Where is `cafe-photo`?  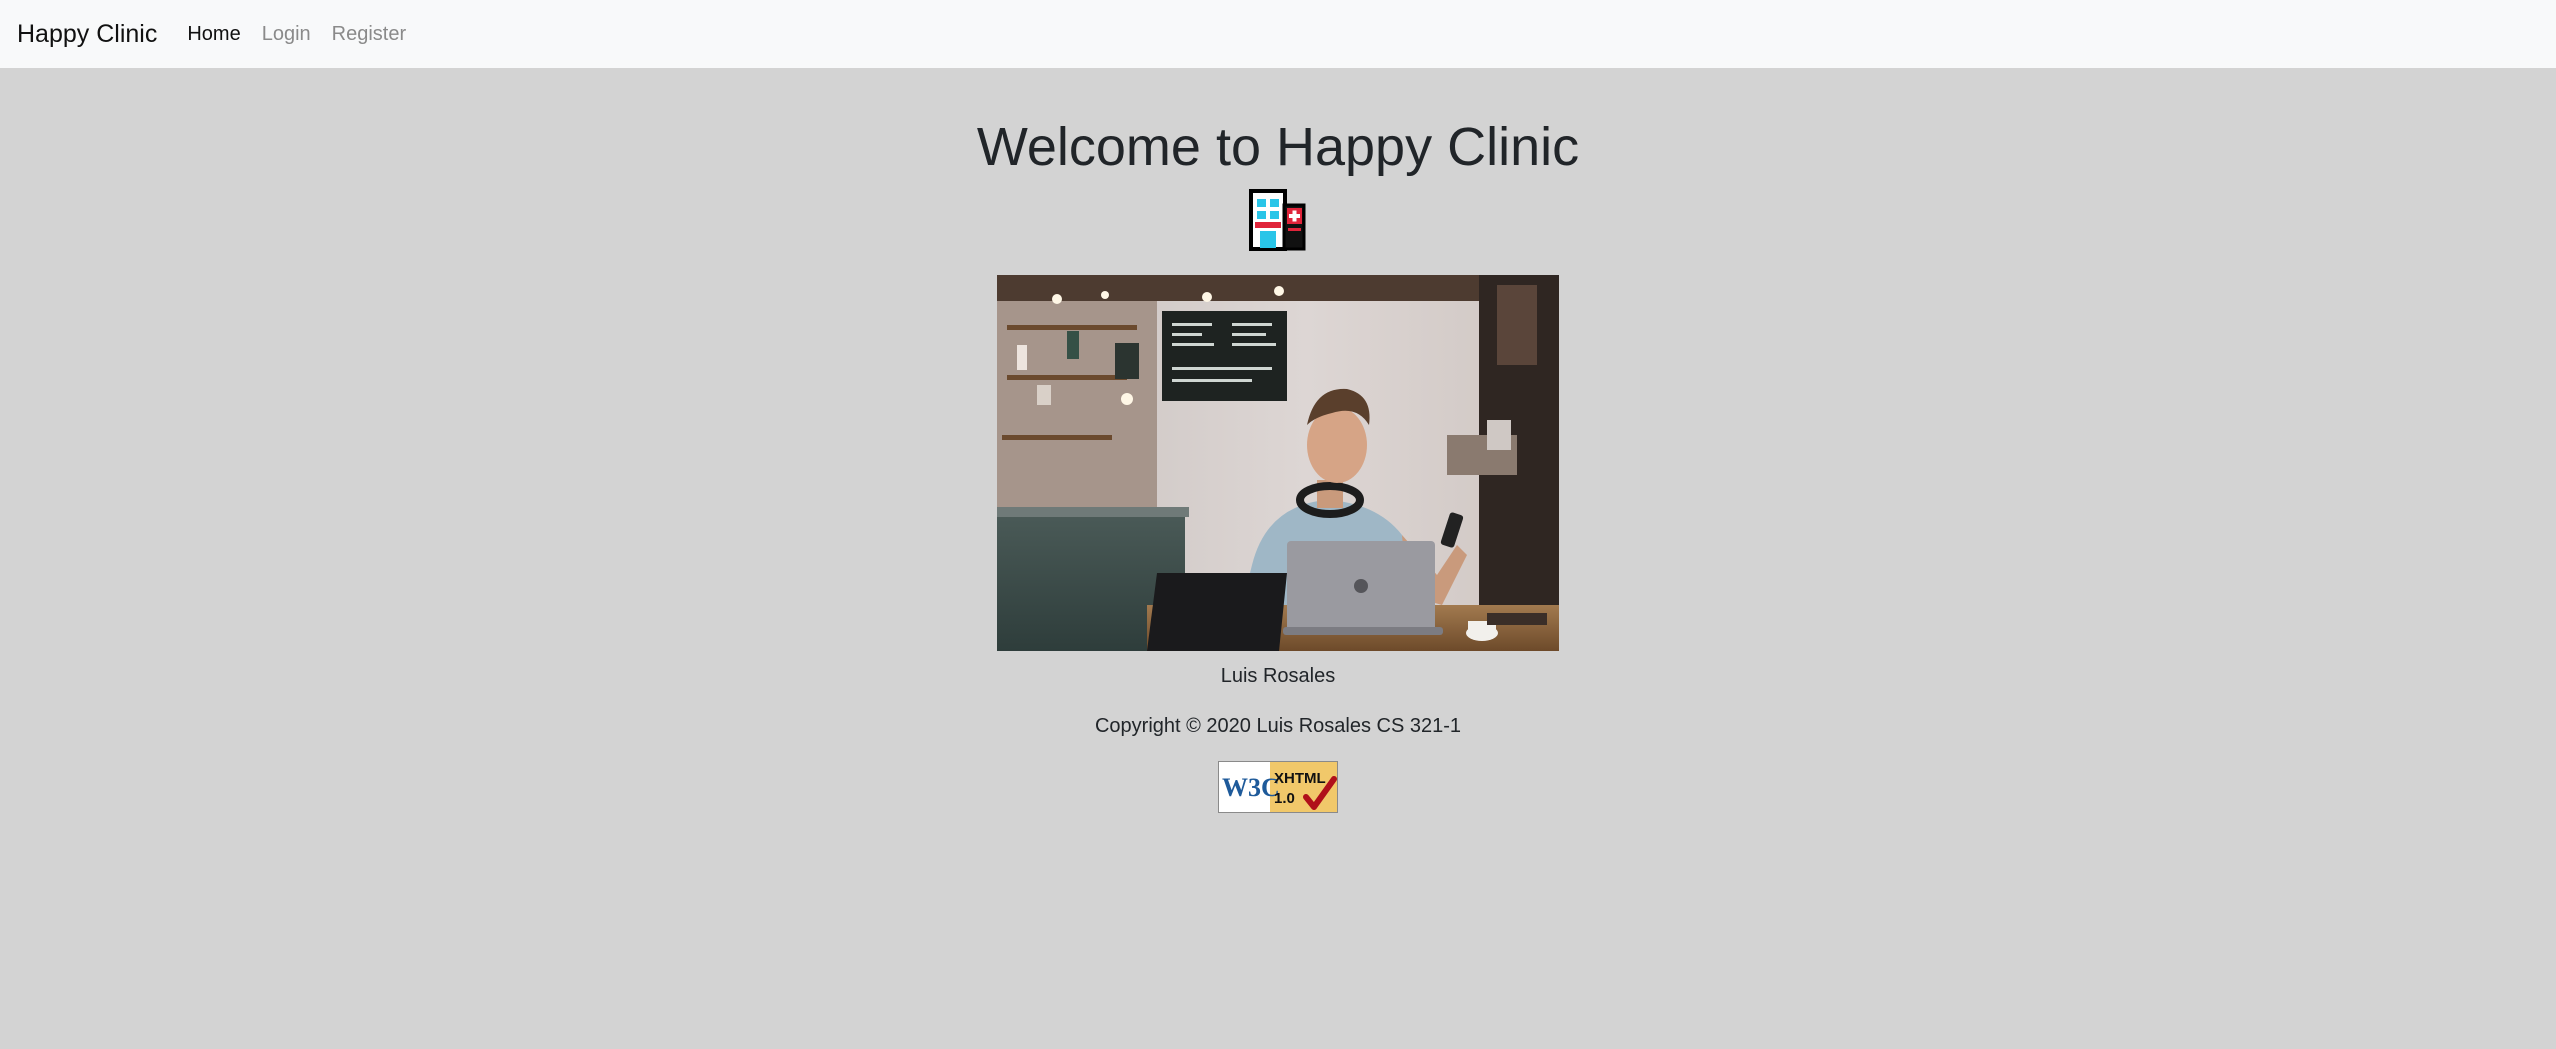 cafe-photo is located at coordinates (1278, 463).